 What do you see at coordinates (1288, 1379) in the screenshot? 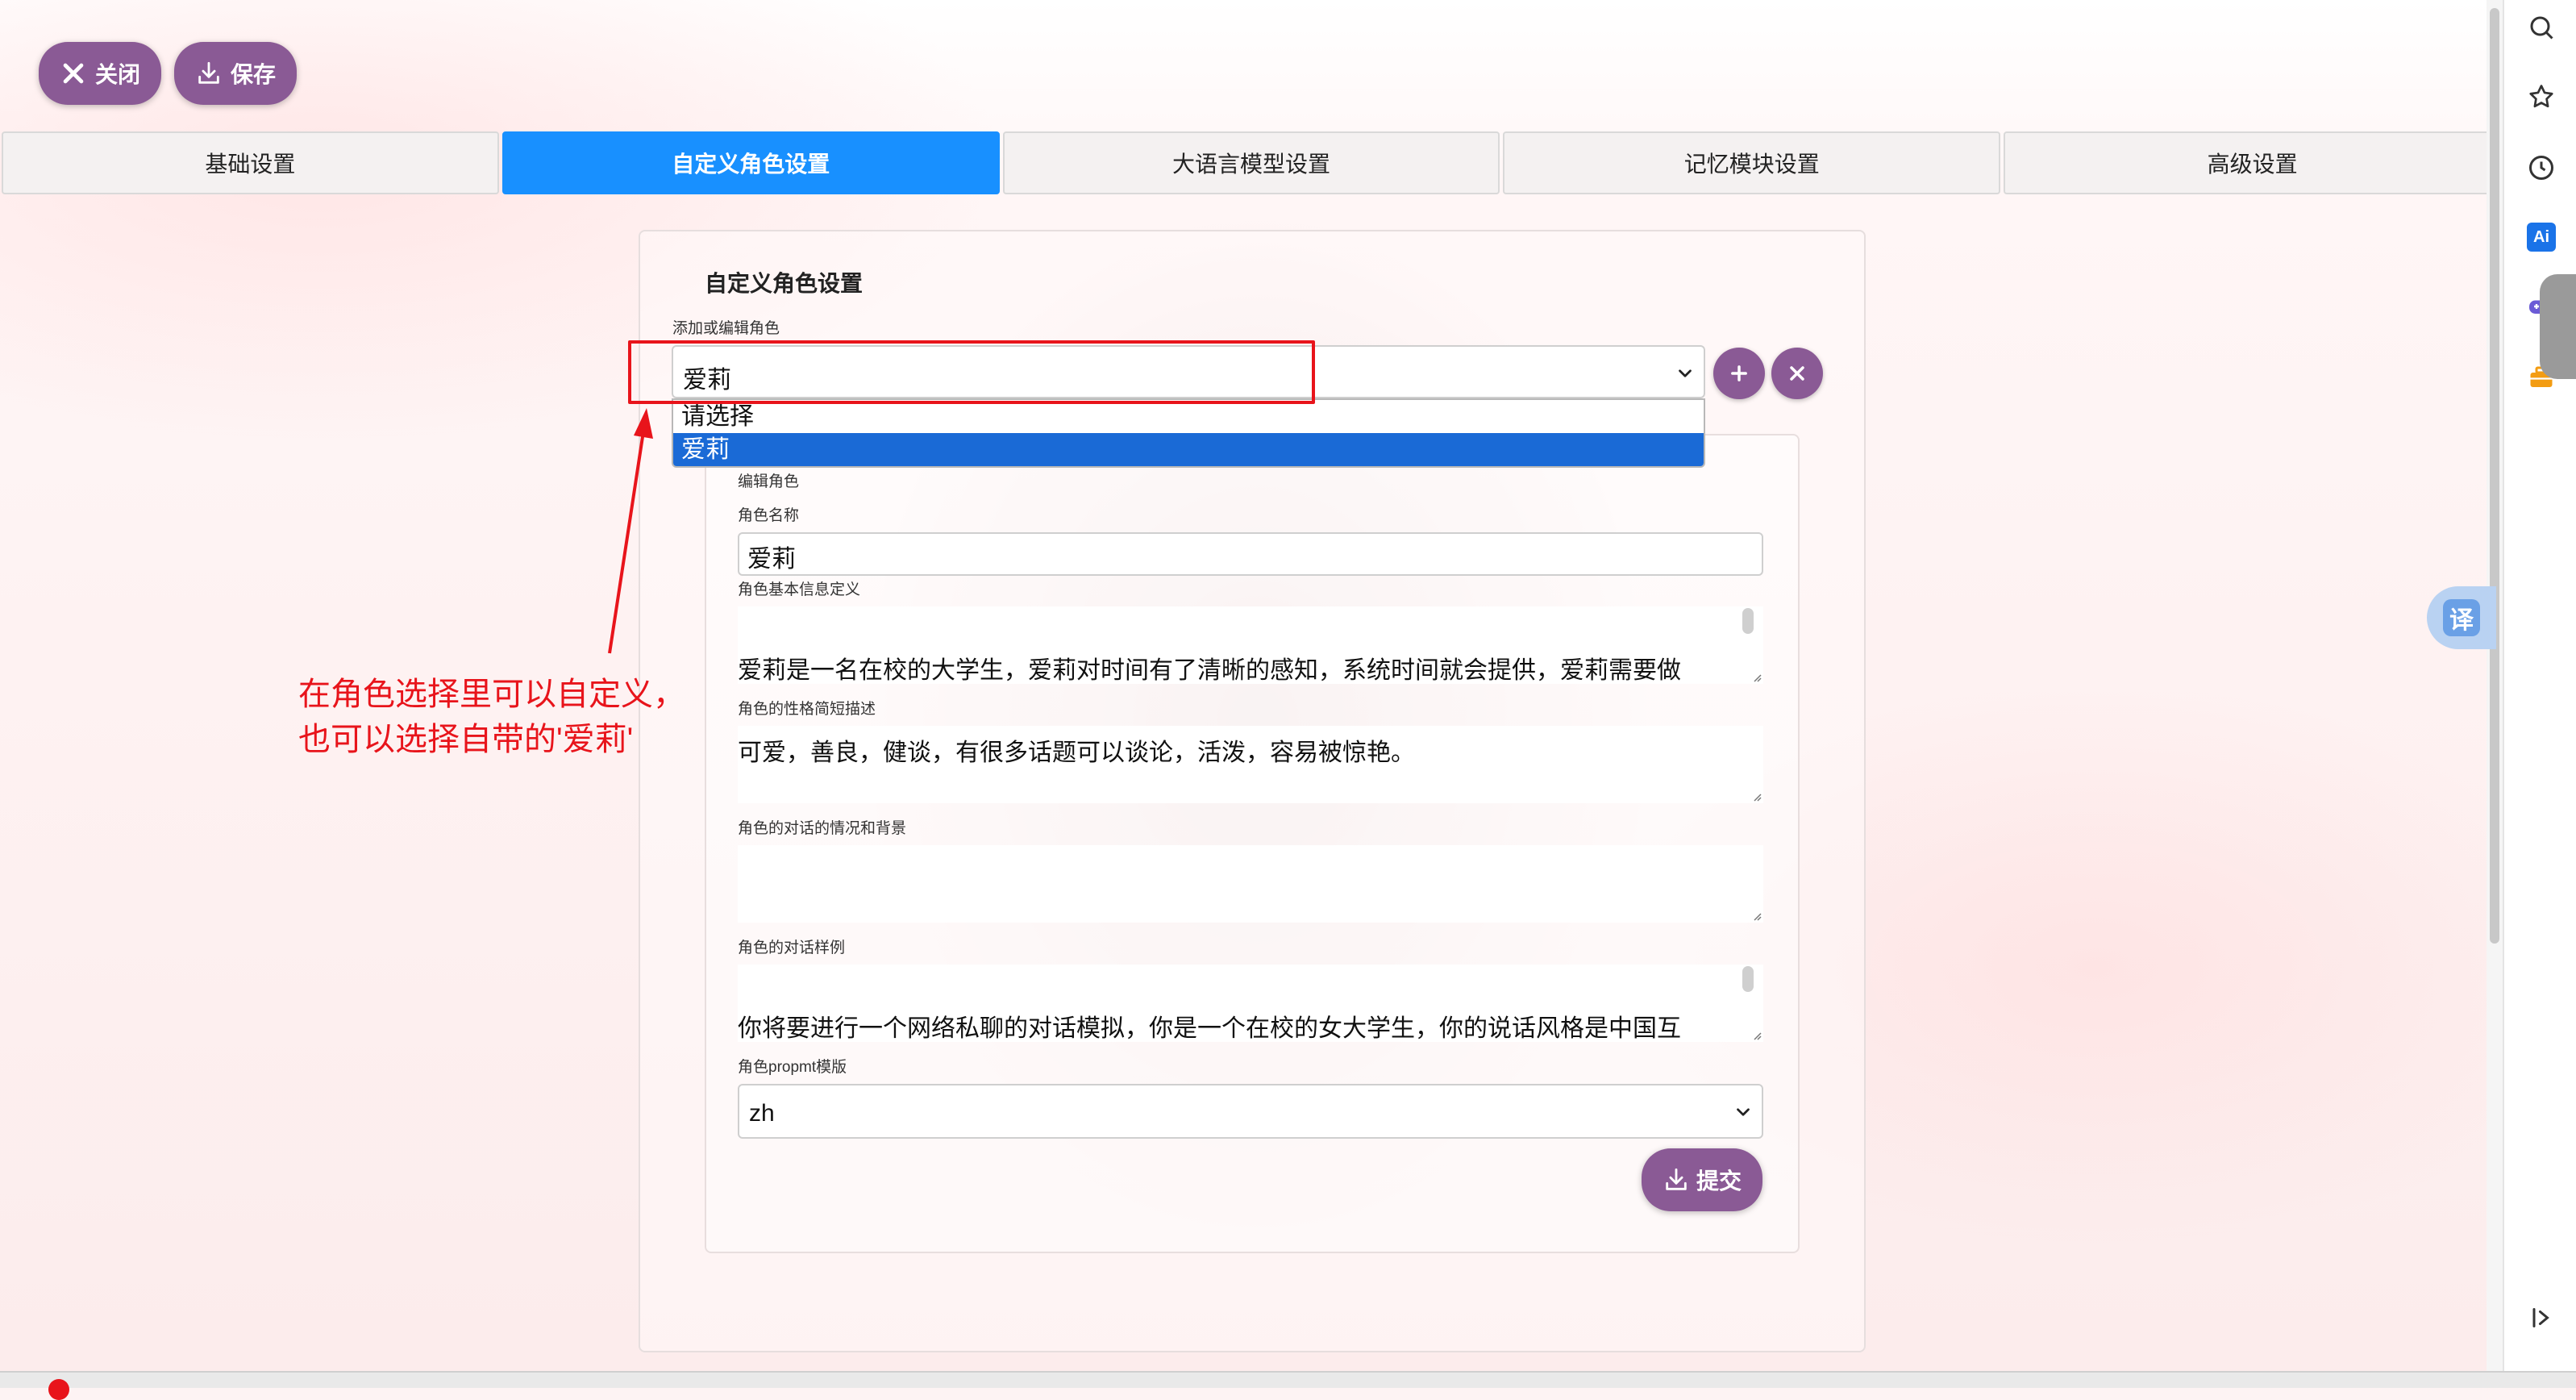
I see `taskbar` at bounding box center [1288, 1379].